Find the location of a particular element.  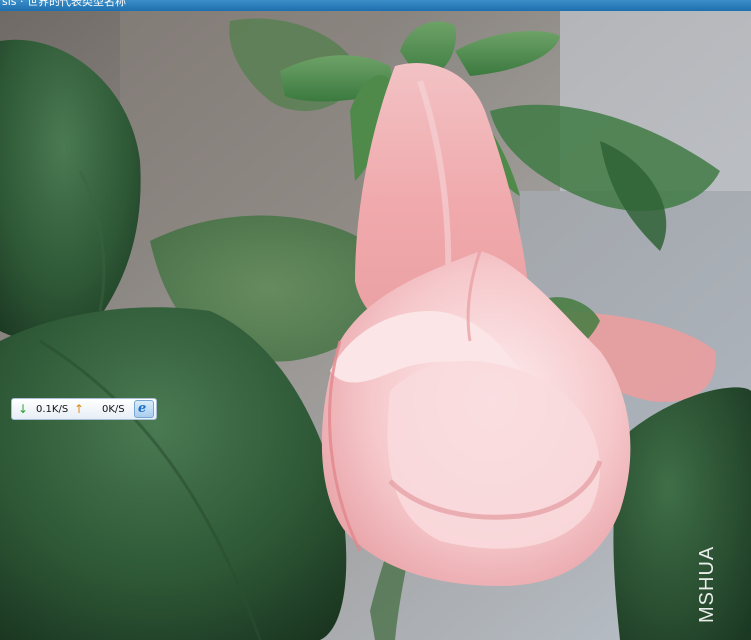

browser-icon-button: e is located at coordinates (144, 409).